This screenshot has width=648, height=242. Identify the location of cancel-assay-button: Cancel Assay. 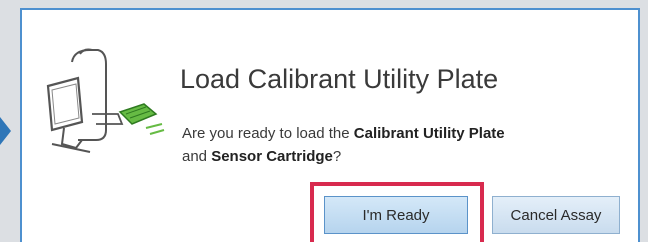
(556, 215).